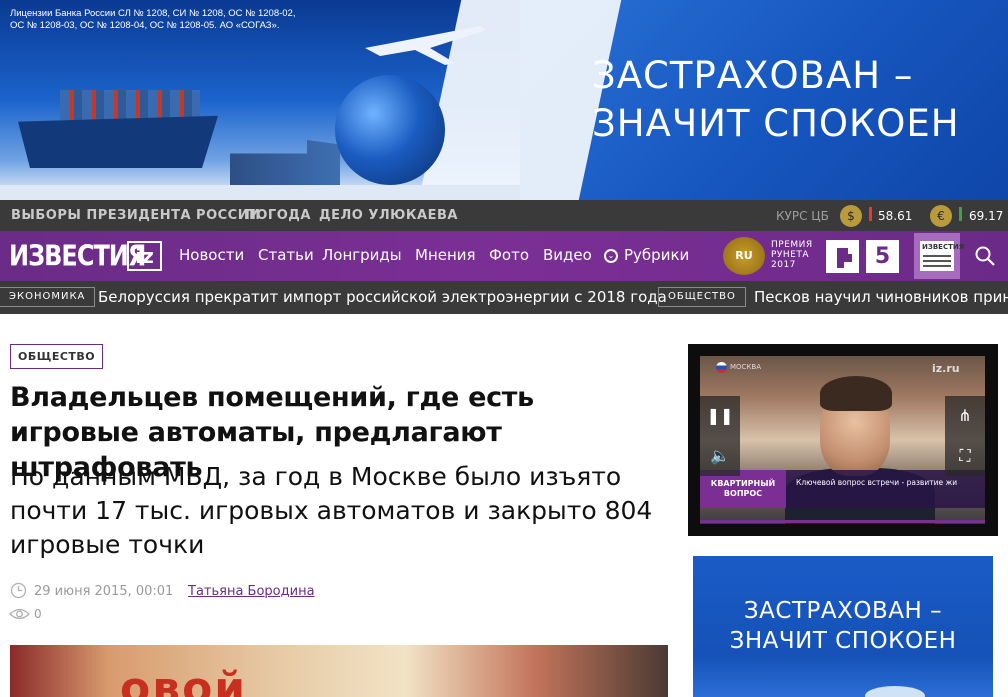  I want to click on ad-slogan: ЗАСТРАХОВАН – ЗНАЧИТ СПОКОЕН, so click(776, 100).